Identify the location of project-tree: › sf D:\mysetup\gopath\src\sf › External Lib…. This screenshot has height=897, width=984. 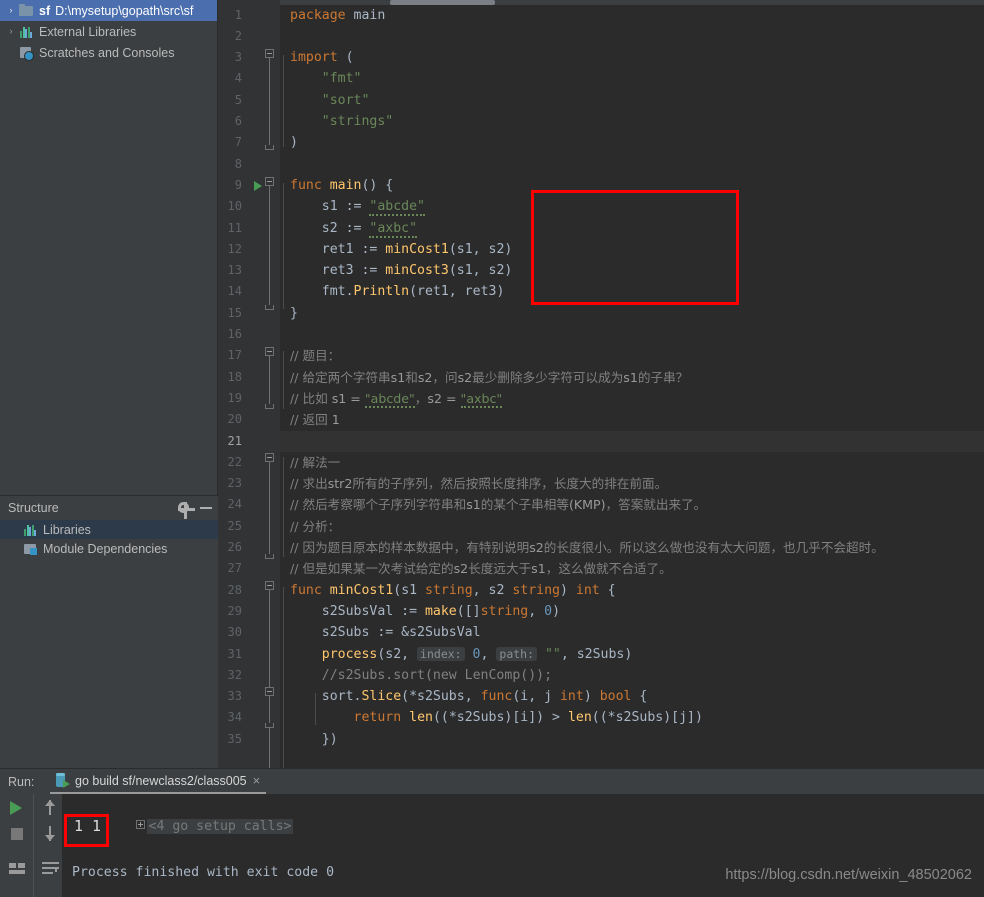
(108, 31).